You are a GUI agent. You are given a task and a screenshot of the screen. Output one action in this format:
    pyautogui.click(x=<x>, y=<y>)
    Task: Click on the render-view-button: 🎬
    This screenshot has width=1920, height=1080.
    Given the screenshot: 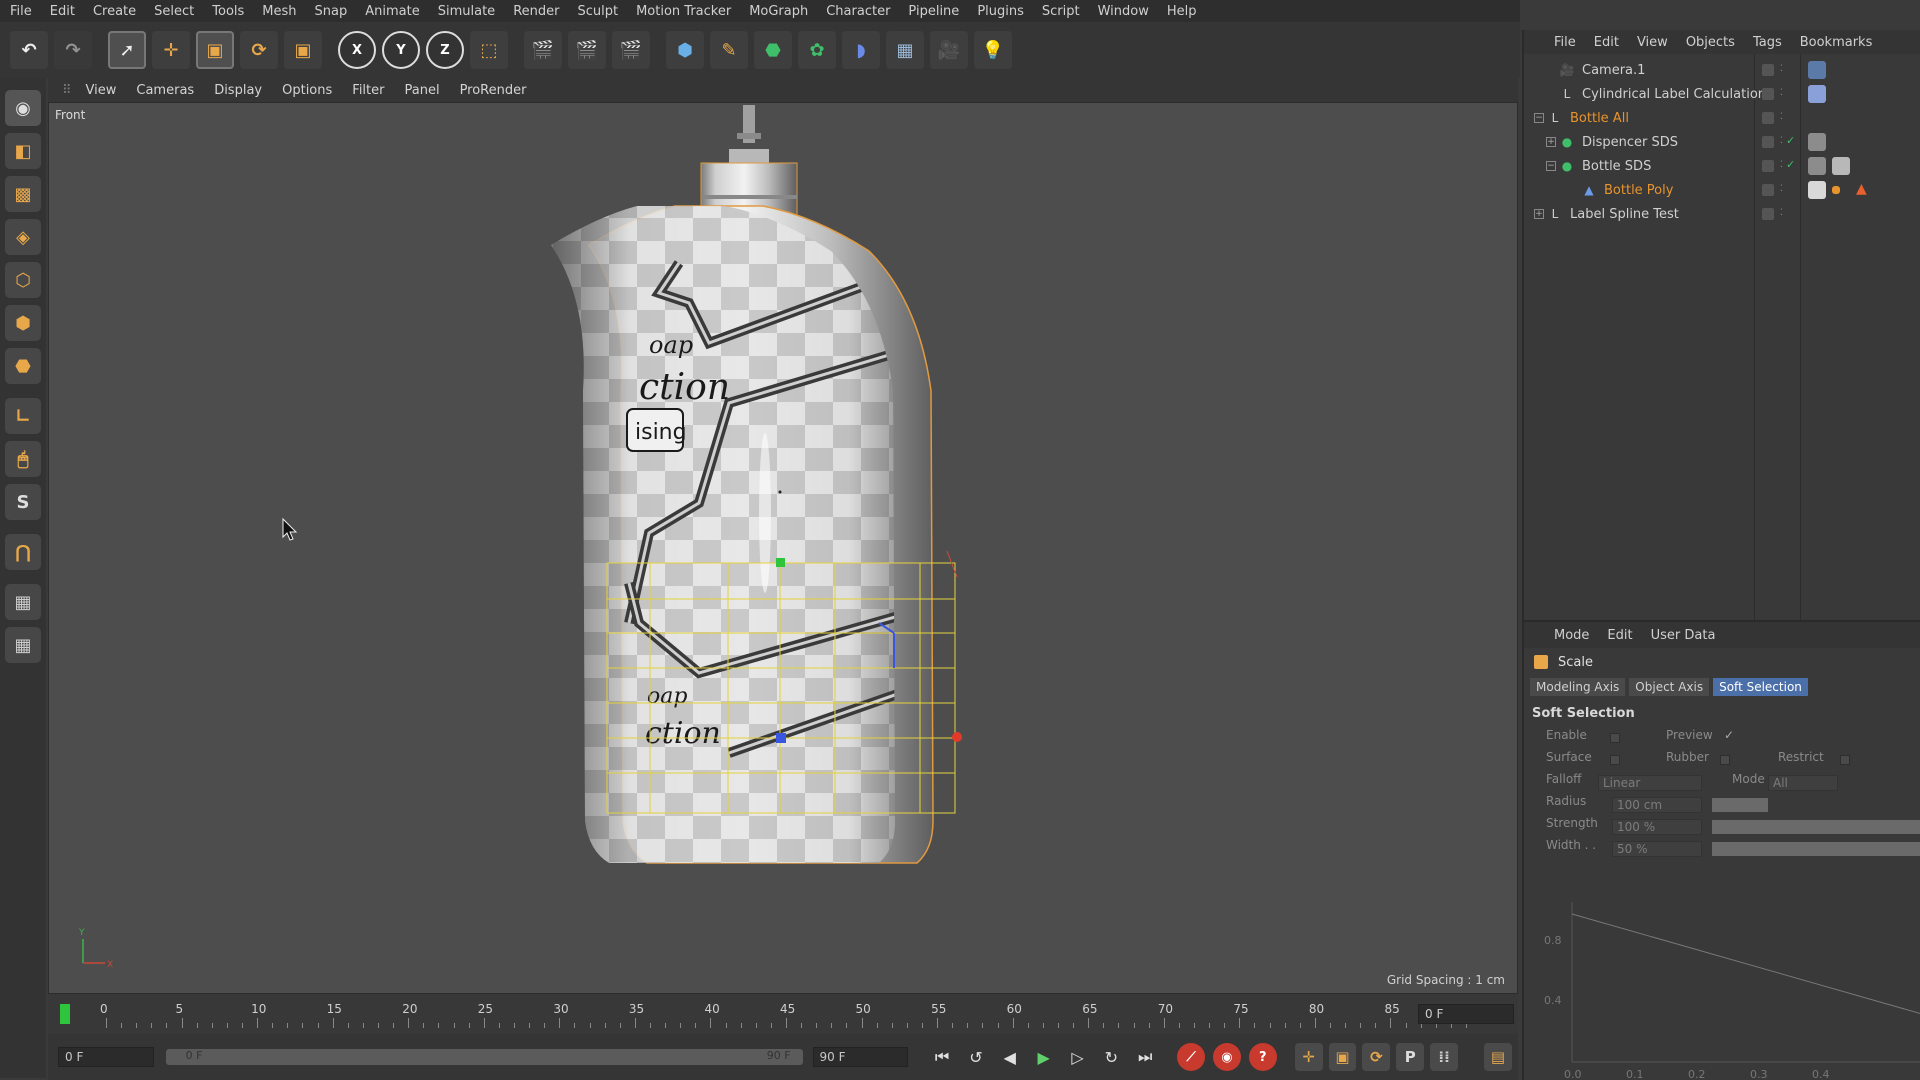 What is the action you would take?
    pyautogui.click(x=543, y=50)
    